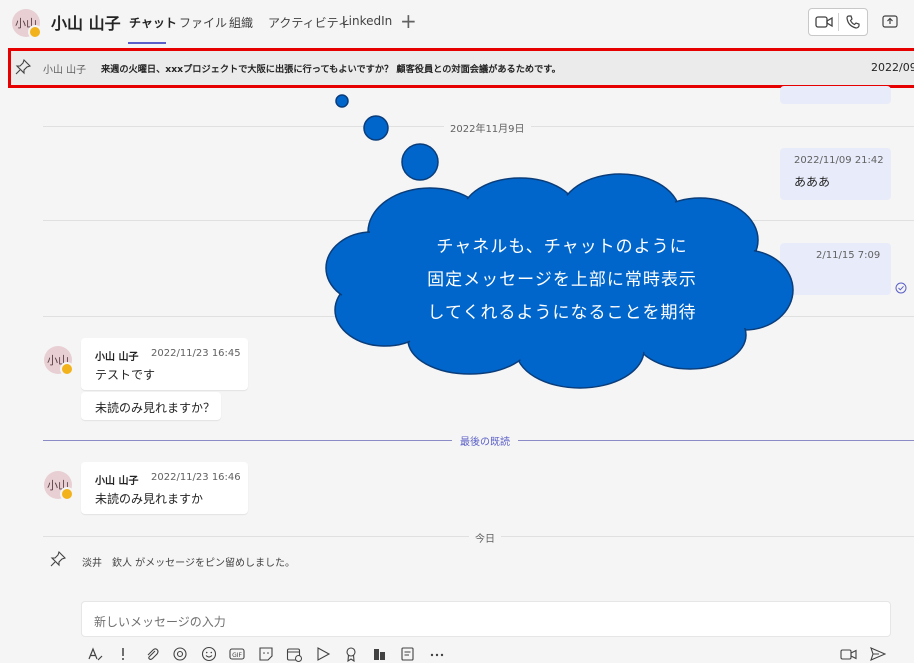  What do you see at coordinates (562, 247) in the screenshot?
I see `annotation-line: チャネルも、チャットのように` at bounding box center [562, 247].